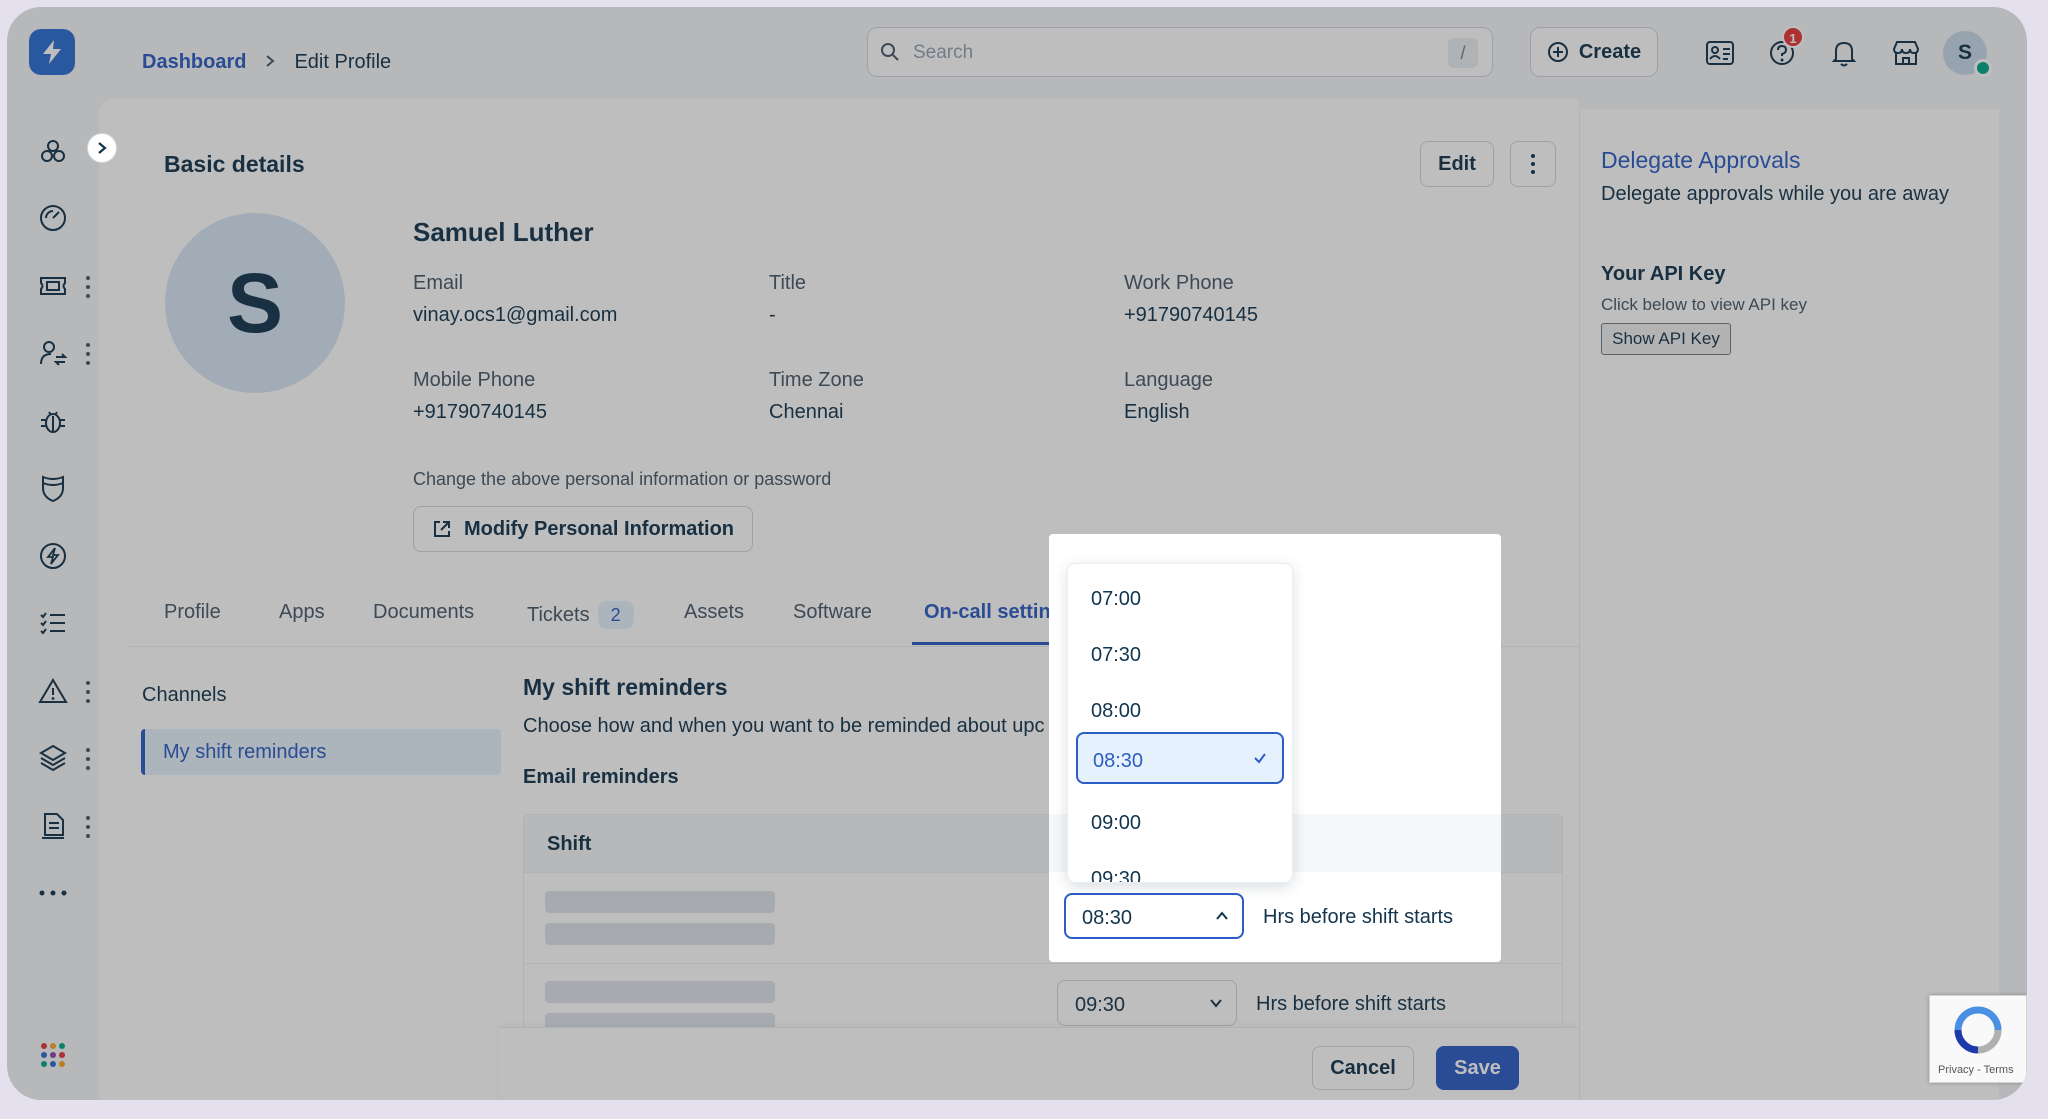 The image size is (2048, 1119). Describe the element at coordinates (1978, 1030) in the screenshot. I see `recaptcha-icon` at that location.